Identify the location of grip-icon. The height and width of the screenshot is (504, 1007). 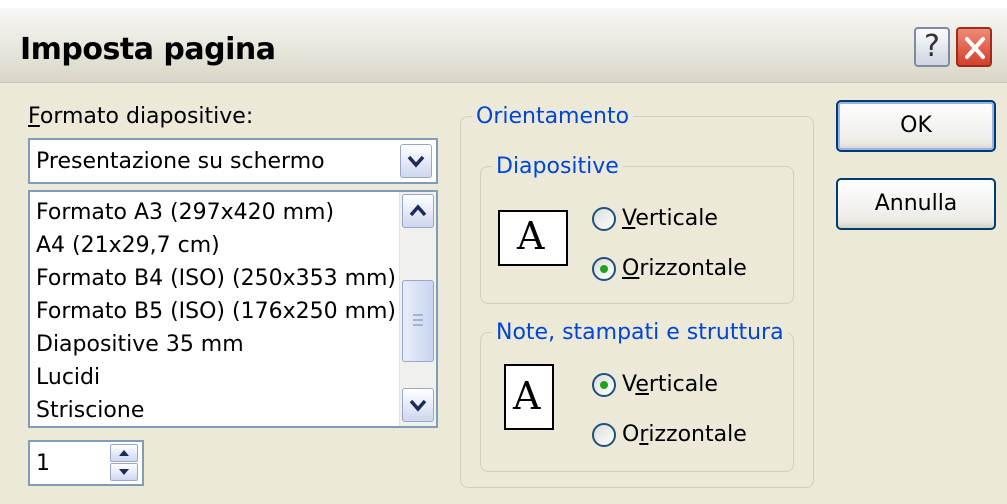
(418, 320).